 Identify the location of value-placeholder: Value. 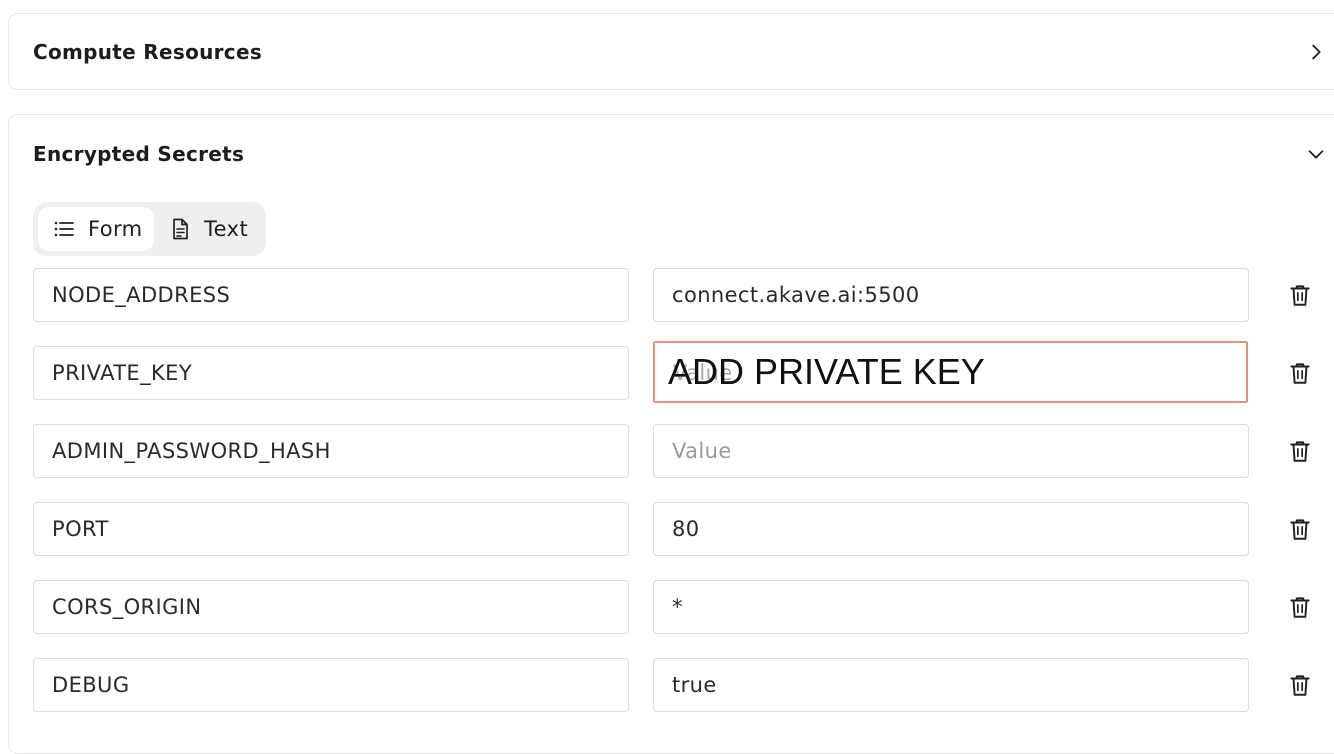
(702, 451).